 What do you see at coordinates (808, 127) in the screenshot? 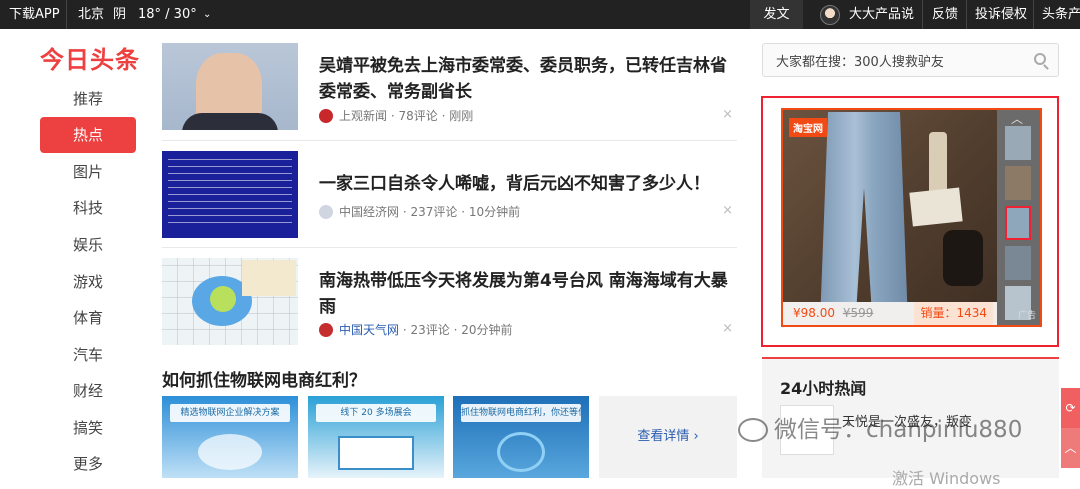
I see `taobao-logo: 淘宝网` at bounding box center [808, 127].